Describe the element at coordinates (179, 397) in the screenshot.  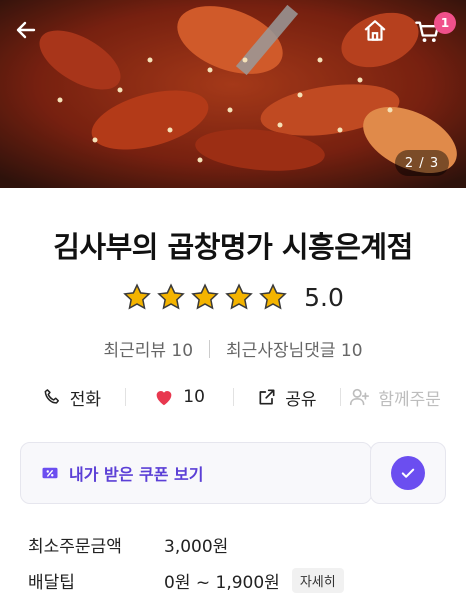
I see `like-button: 10` at that location.